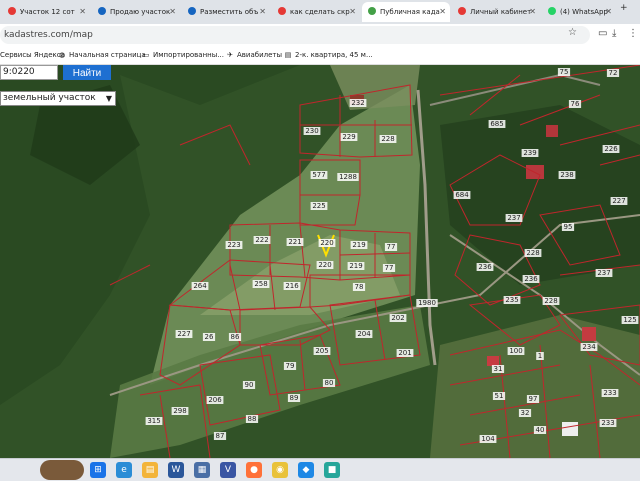 This screenshot has height=481, width=640. I want to click on parcel-number: 125, so click(629, 320).